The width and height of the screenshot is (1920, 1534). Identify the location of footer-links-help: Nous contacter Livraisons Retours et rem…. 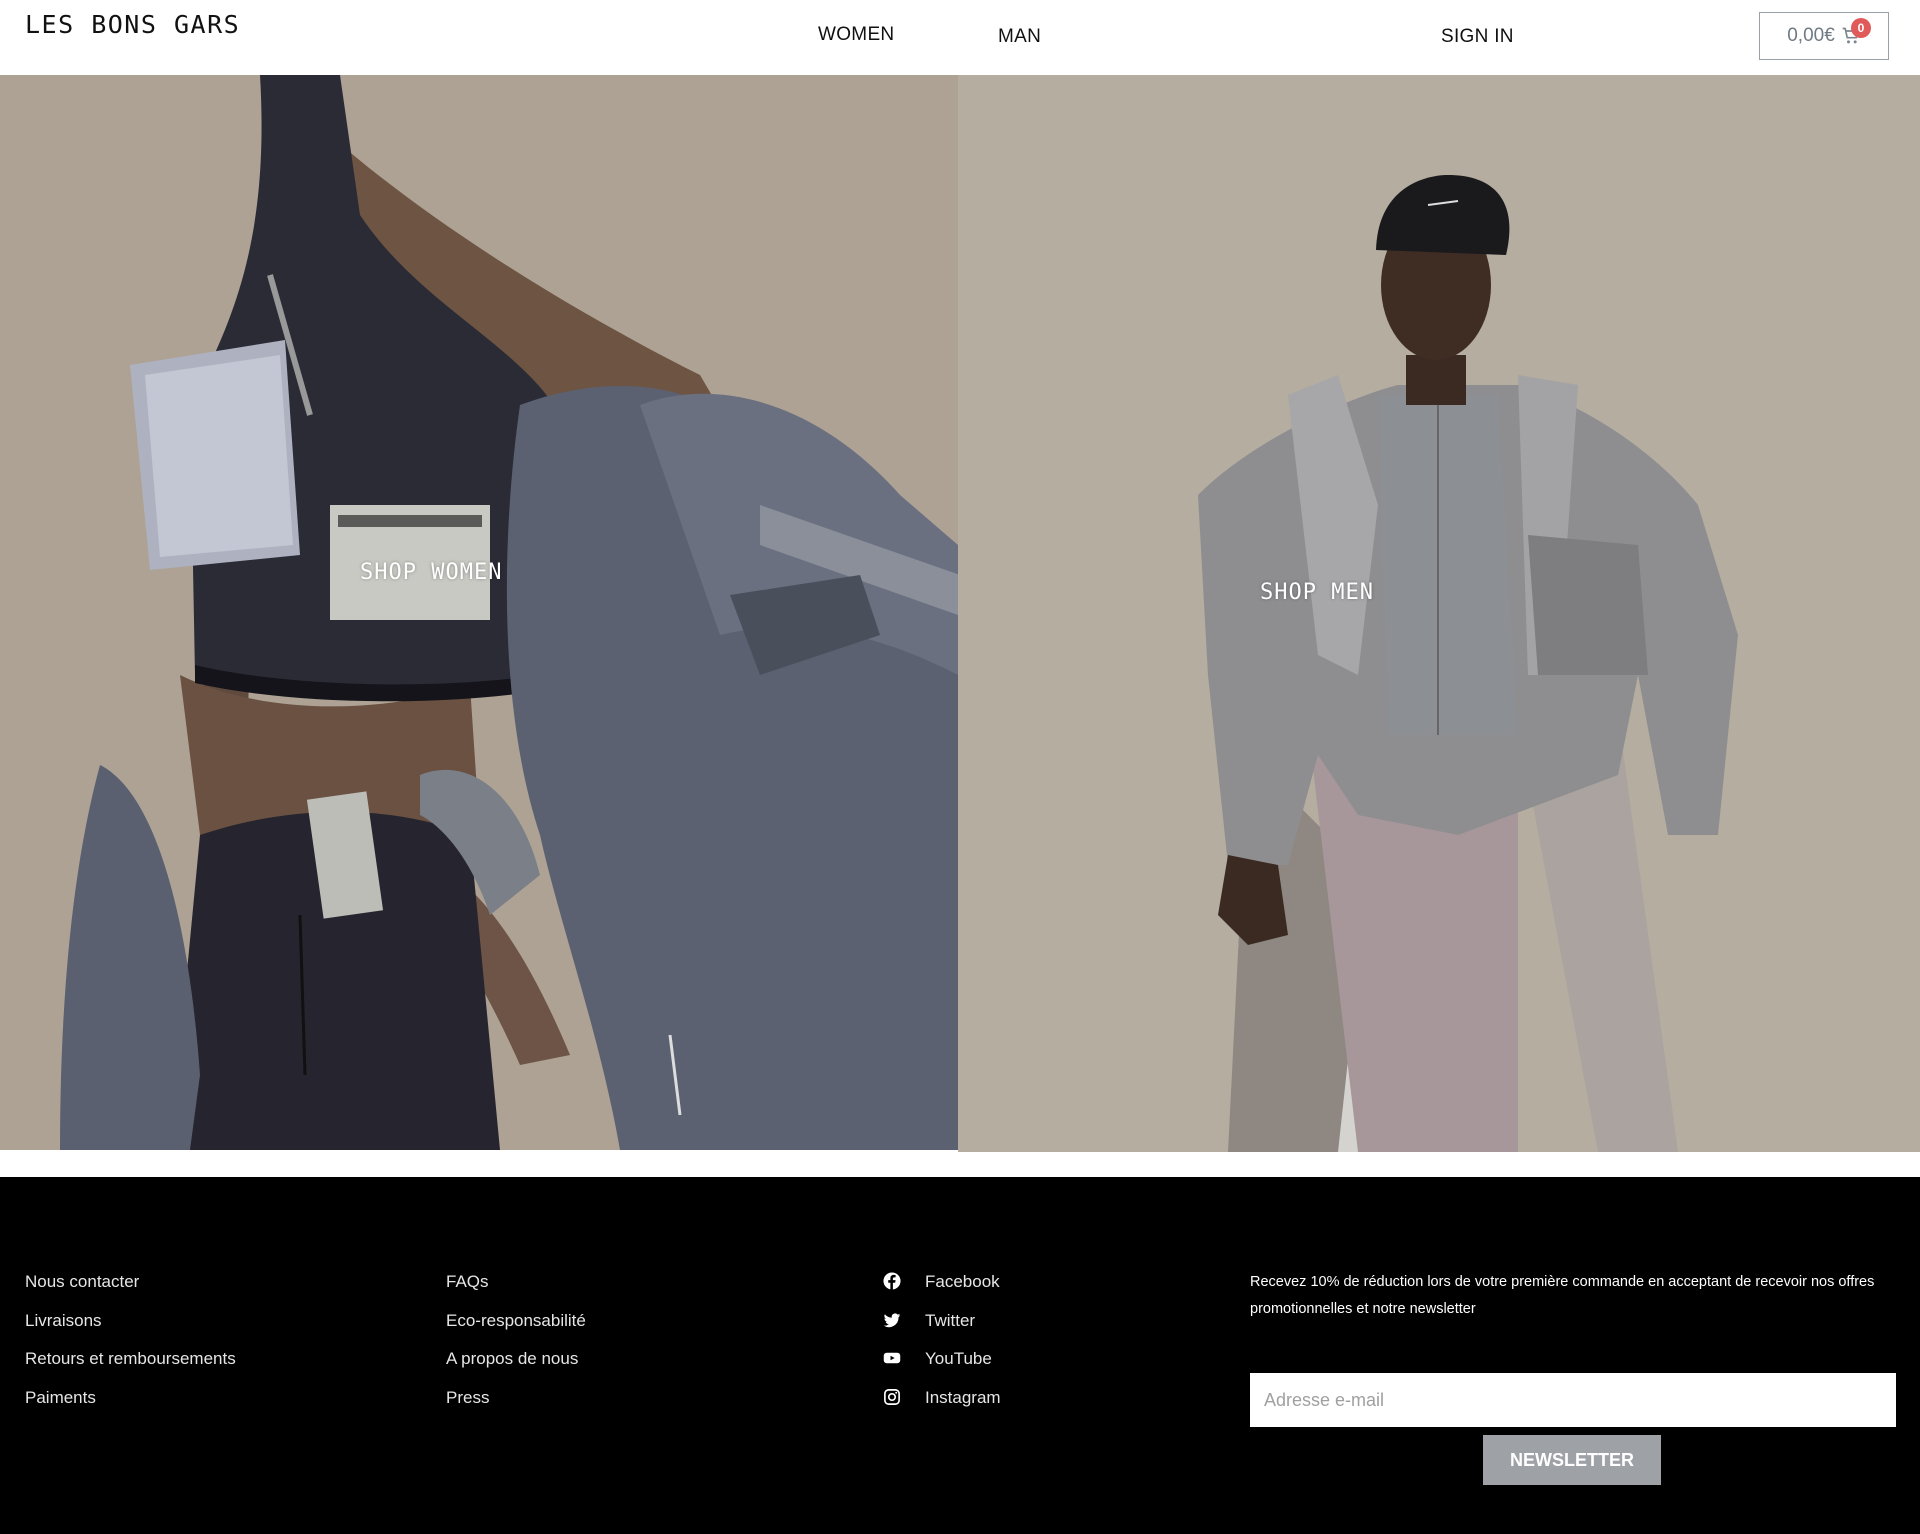
(130, 1349).